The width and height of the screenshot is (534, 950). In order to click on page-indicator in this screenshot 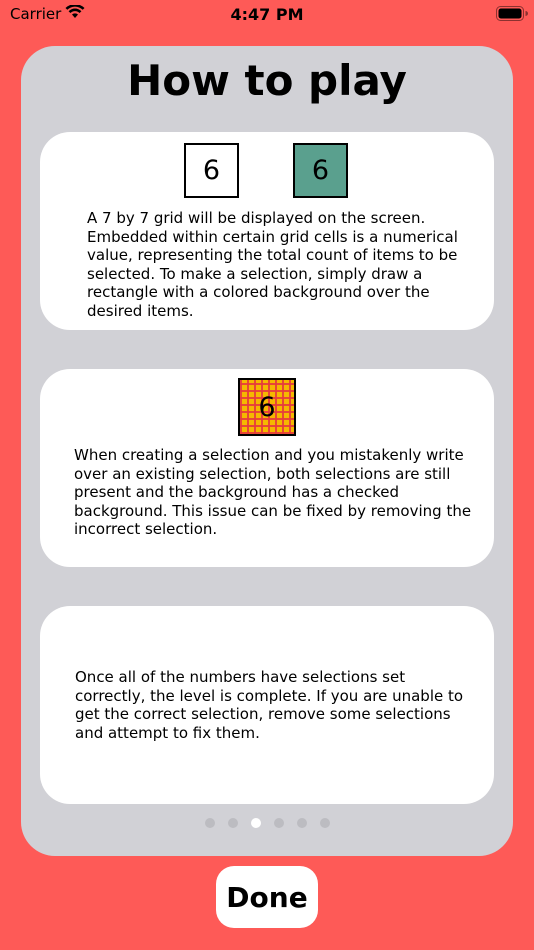, I will do `click(267, 823)`.